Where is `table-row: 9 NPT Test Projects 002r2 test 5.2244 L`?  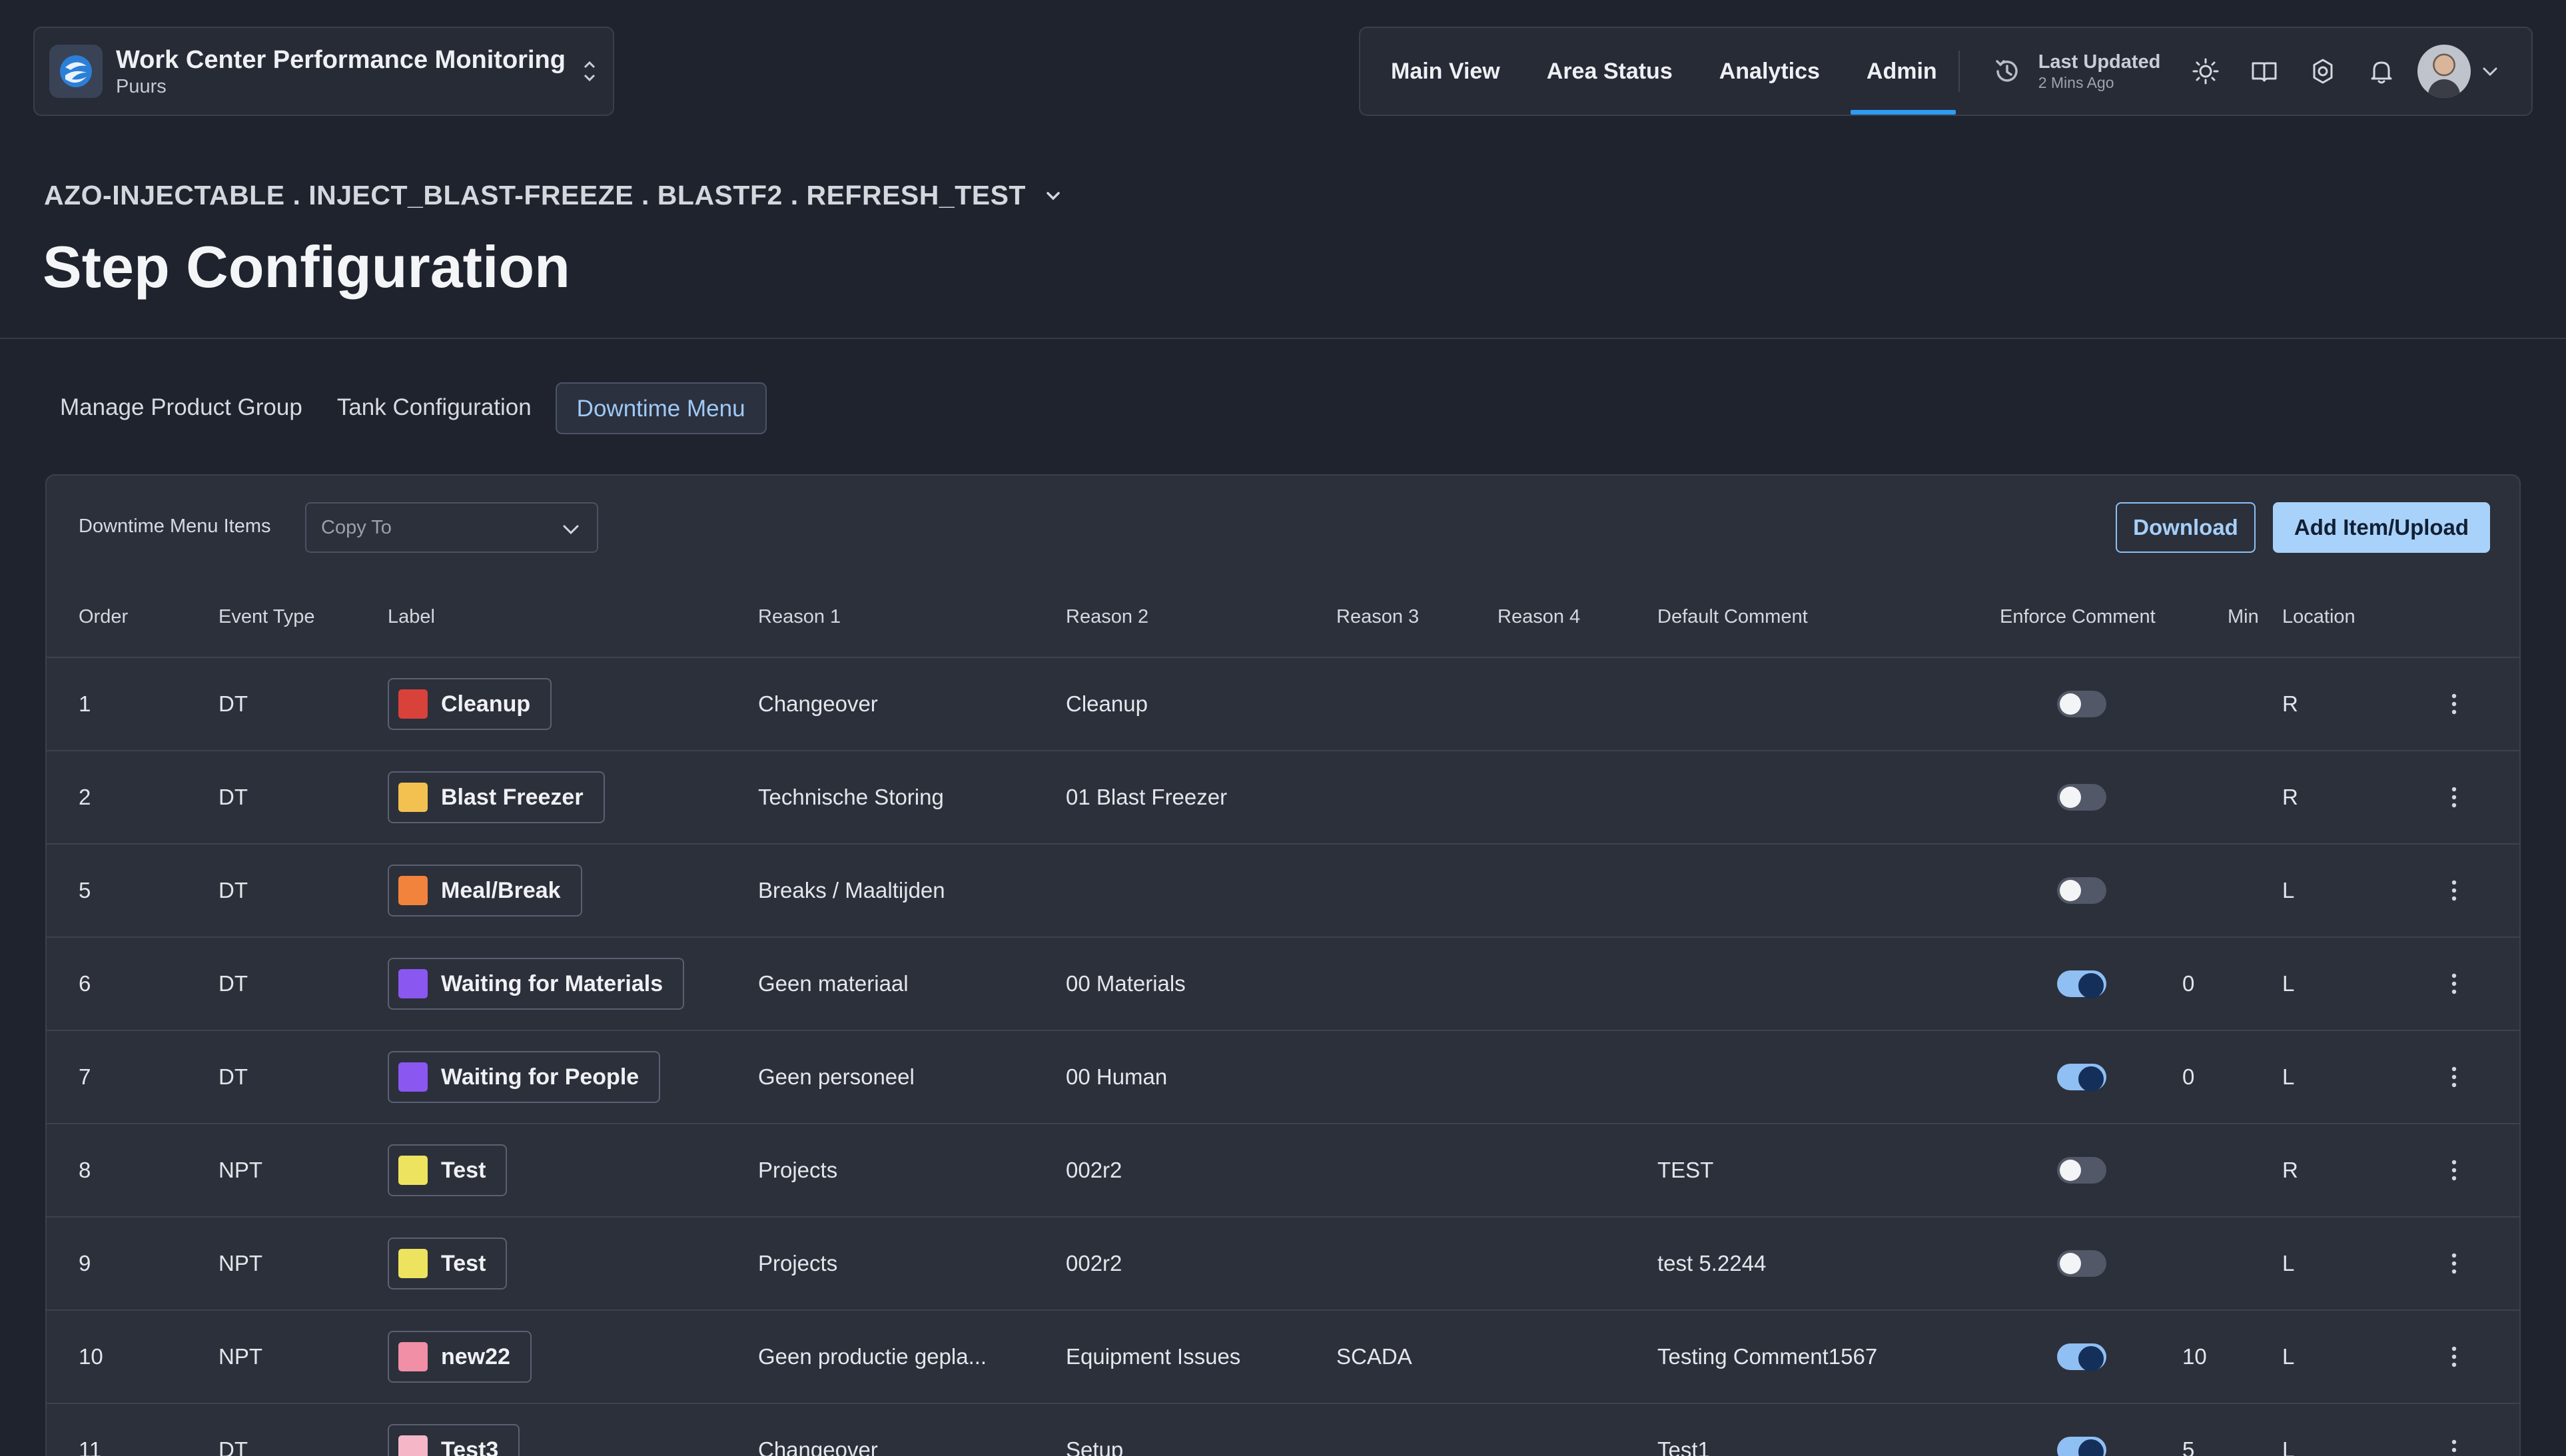
table-row: 9 NPT Test Projects 002r2 test 5.2244 L is located at coordinates (1283, 1264).